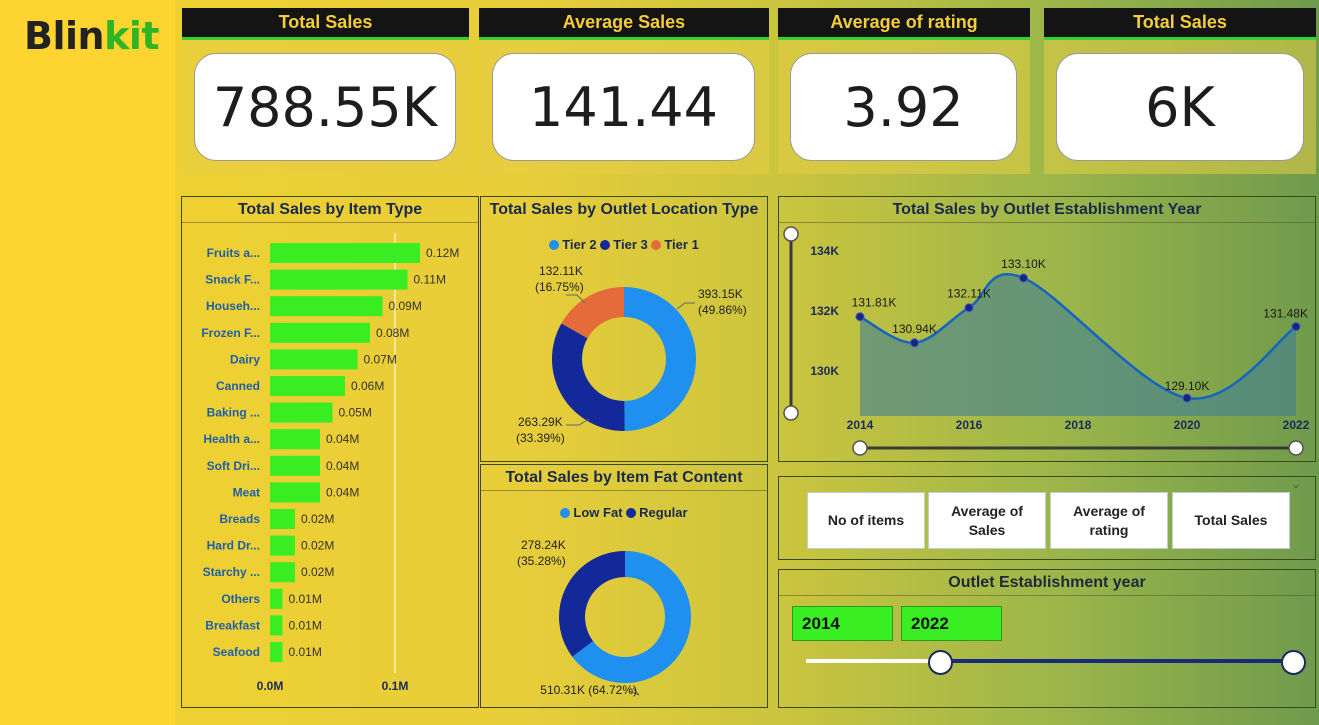  What do you see at coordinates (87, 362) in the screenshot?
I see `sidebar` at bounding box center [87, 362].